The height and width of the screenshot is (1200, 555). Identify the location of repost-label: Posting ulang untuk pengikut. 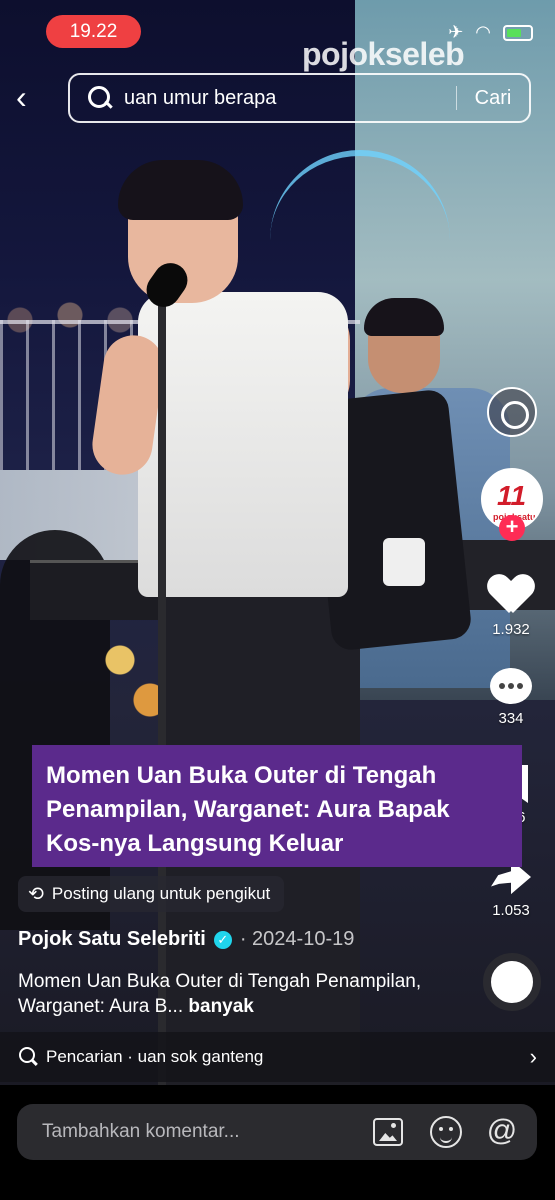
(161, 893).